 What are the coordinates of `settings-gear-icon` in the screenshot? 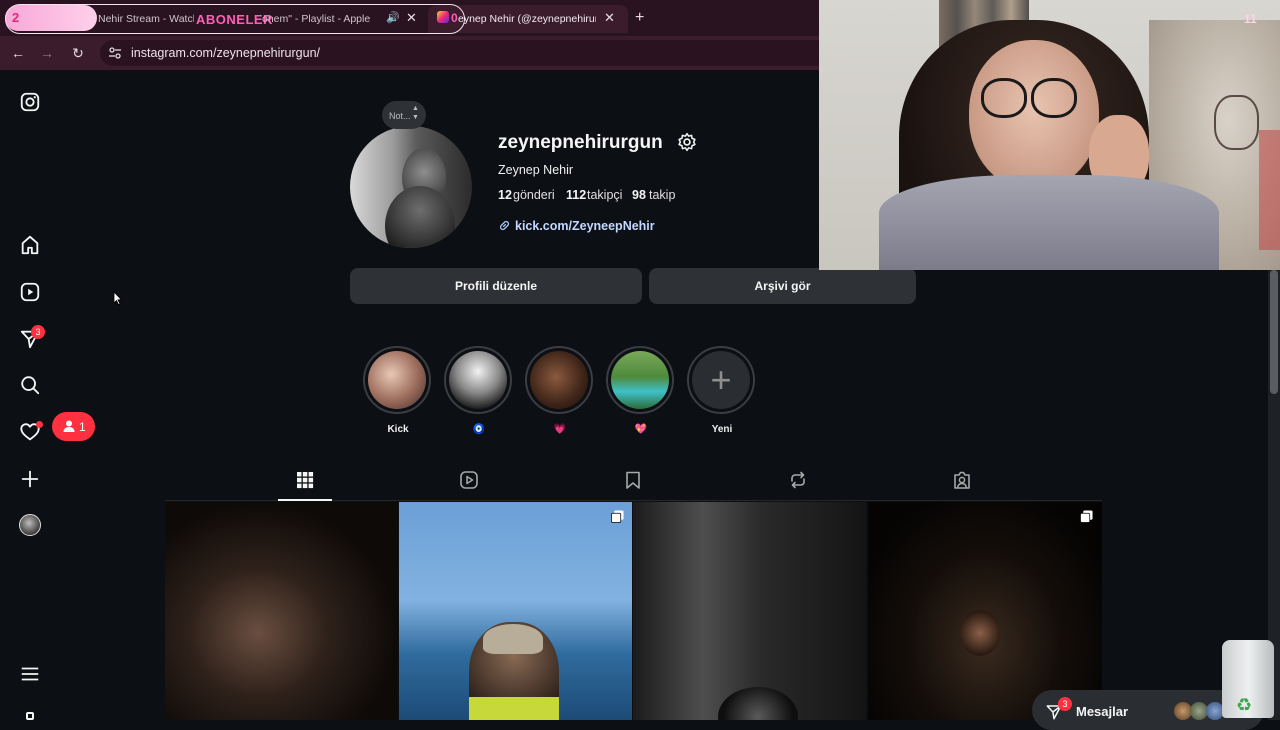 It's located at (687, 142).